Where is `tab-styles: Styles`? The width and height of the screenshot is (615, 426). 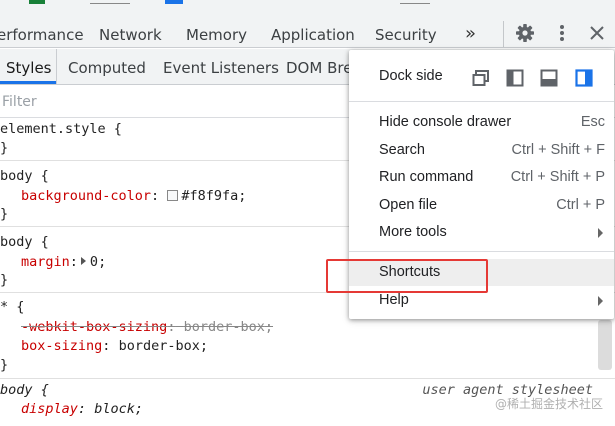 tab-styles: Styles is located at coordinates (29, 68).